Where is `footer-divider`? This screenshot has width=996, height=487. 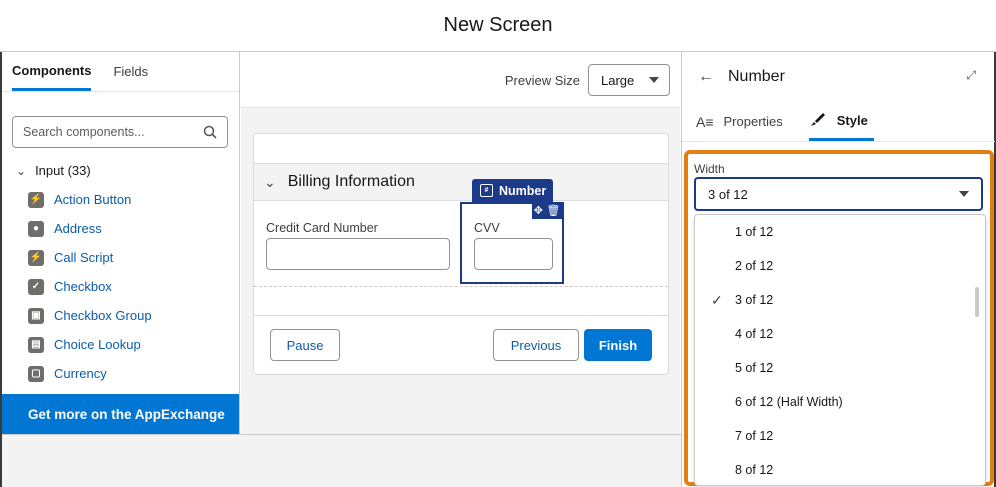 footer-divider is located at coordinates (461, 315).